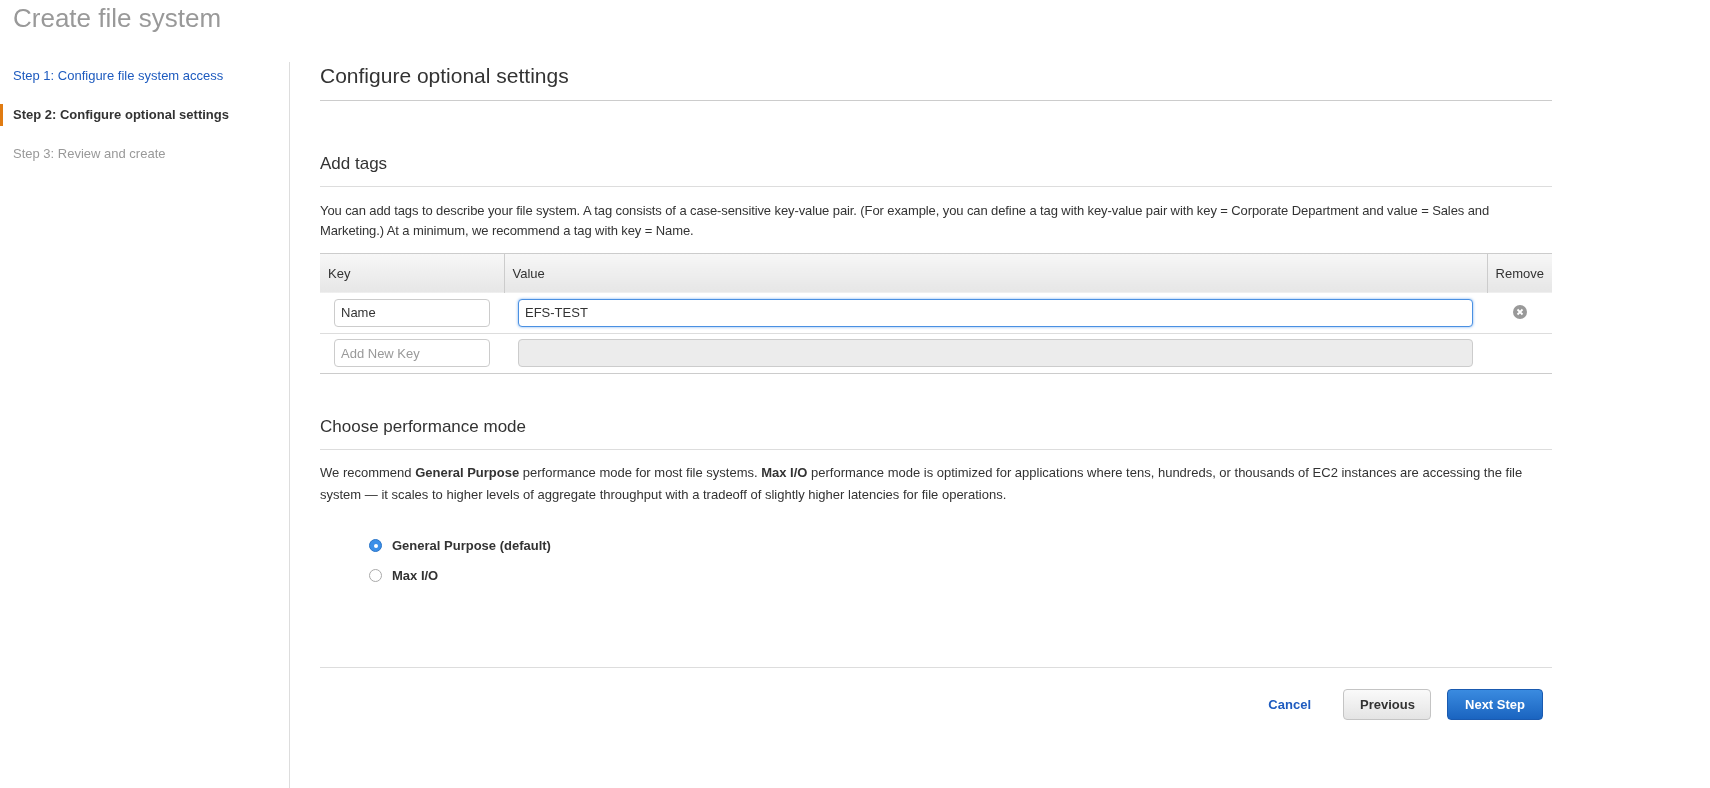 The height and width of the screenshot is (788, 1710). Describe the element at coordinates (144, 76) in the screenshot. I see `wizard-step-link: Step 1: Configure file system access` at that location.